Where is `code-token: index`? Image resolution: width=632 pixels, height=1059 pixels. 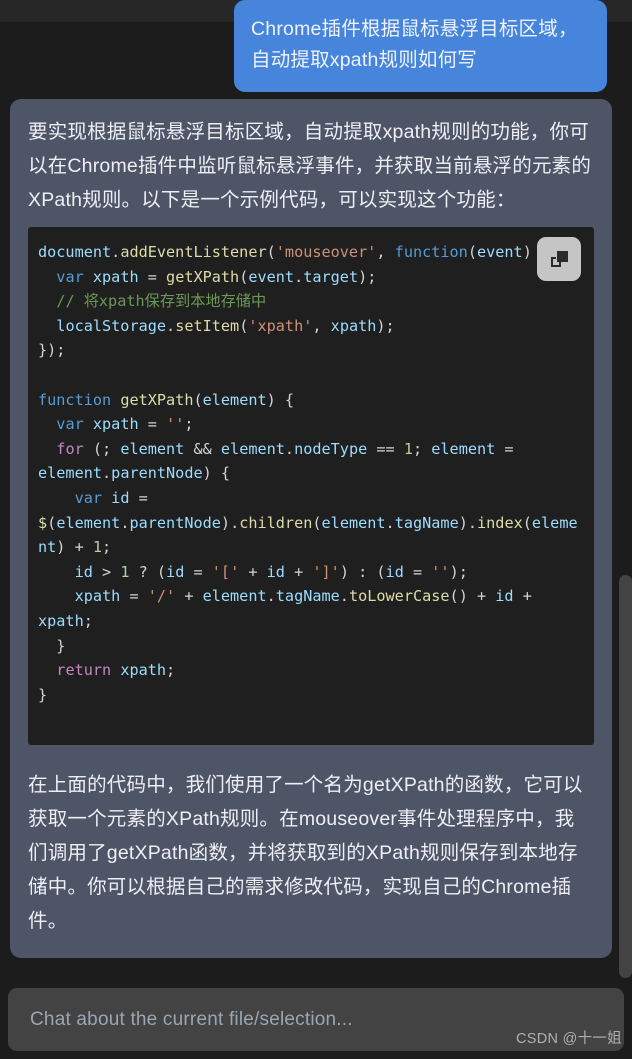 code-token: index is located at coordinates (500, 522).